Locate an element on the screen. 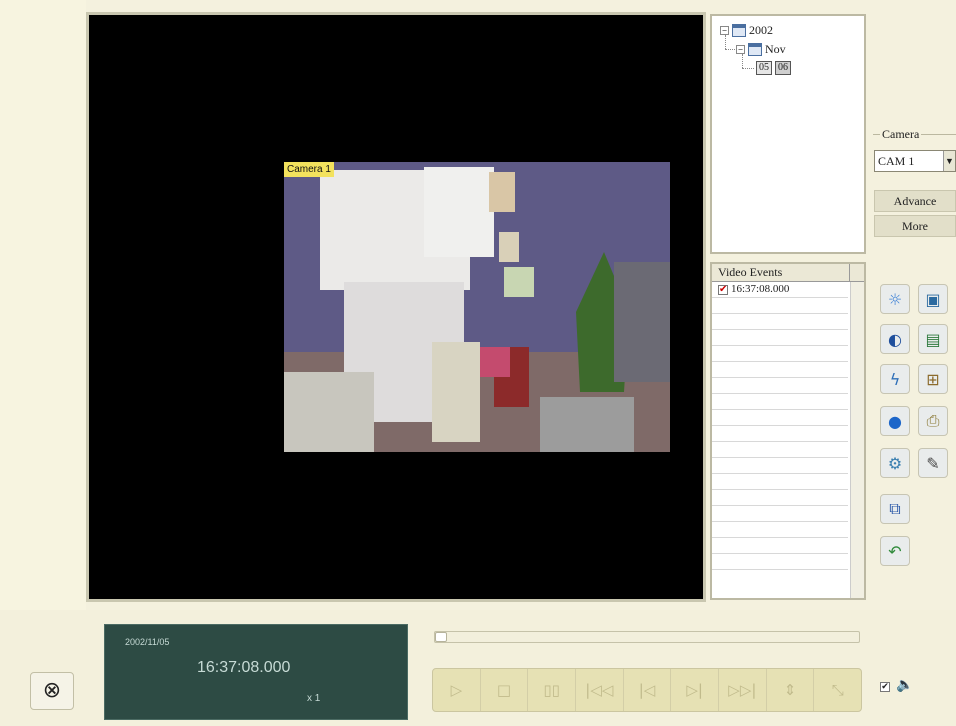 Image resolution: width=956 pixels, height=726 pixels. tree-day-number: 06 is located at coordinates (783, 68).